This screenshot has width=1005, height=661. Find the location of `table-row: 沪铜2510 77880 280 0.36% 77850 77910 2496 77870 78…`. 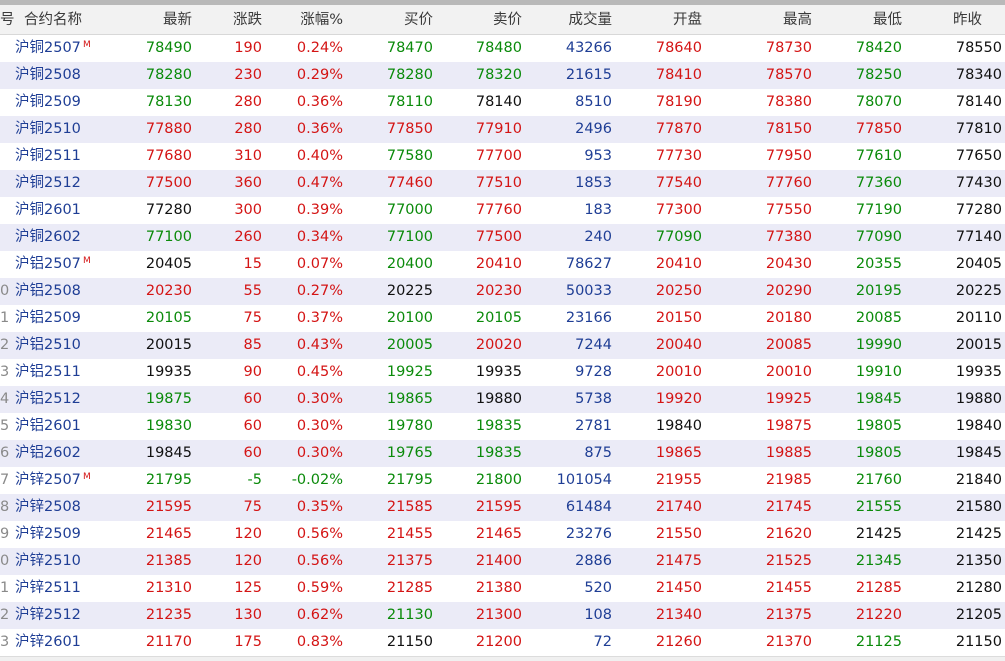

table-row: 沪铜2510 77880 280 0.36% 77850 77910 2496 77870 78… is located at coordinates (502, 129).